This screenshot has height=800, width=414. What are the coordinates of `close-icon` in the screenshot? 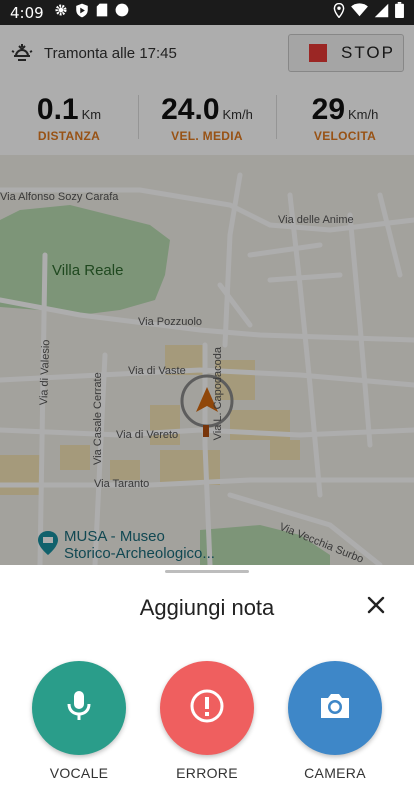 It's located at (376, 607).